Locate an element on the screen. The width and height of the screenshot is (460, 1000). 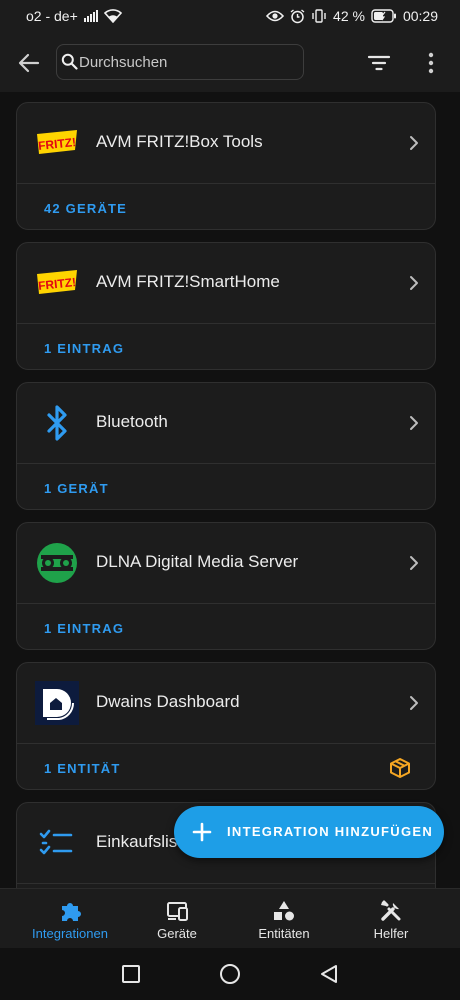
nav-label: Integrationen is located at coordinates (70, 933).